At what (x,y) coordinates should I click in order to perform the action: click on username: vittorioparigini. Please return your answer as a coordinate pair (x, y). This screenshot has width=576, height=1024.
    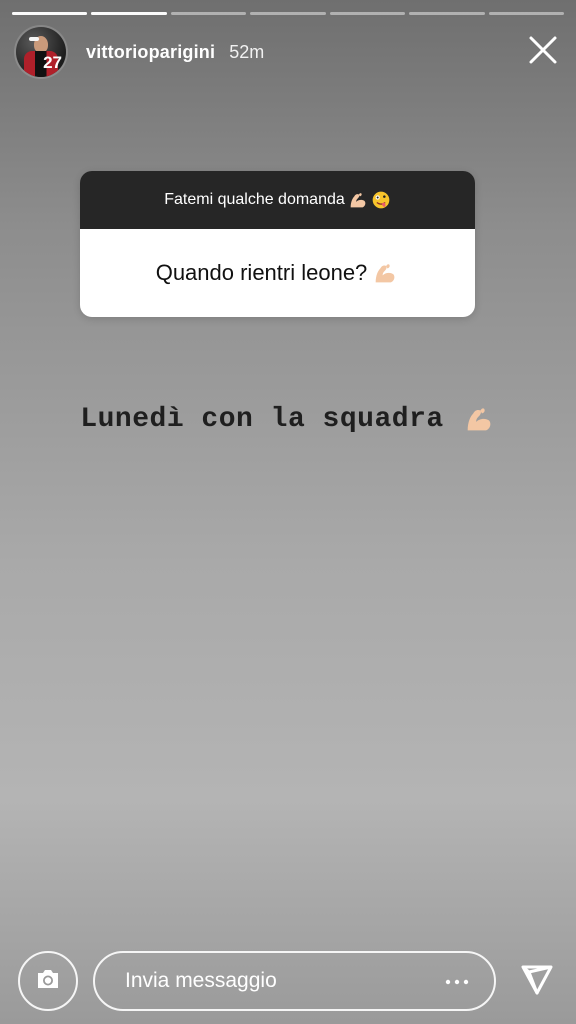
    Looking at the image, I should click on (150, 52).